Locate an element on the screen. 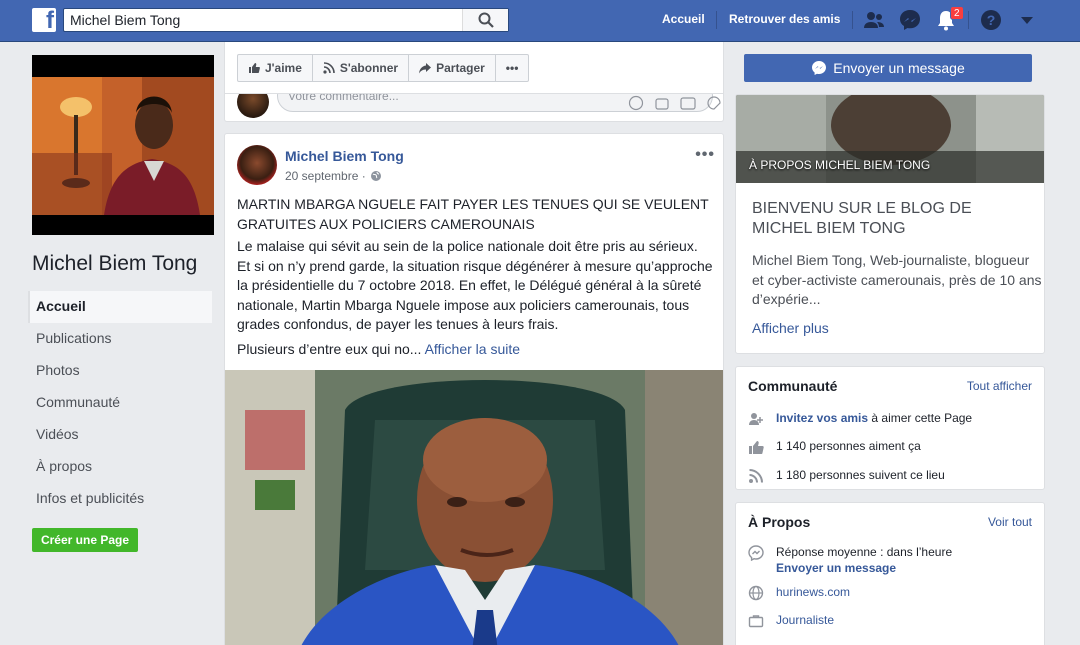 The height and width of the screenshot is (645, 1080). post-author-name: Michel Biem Tong is located at coordinates (344, 156).